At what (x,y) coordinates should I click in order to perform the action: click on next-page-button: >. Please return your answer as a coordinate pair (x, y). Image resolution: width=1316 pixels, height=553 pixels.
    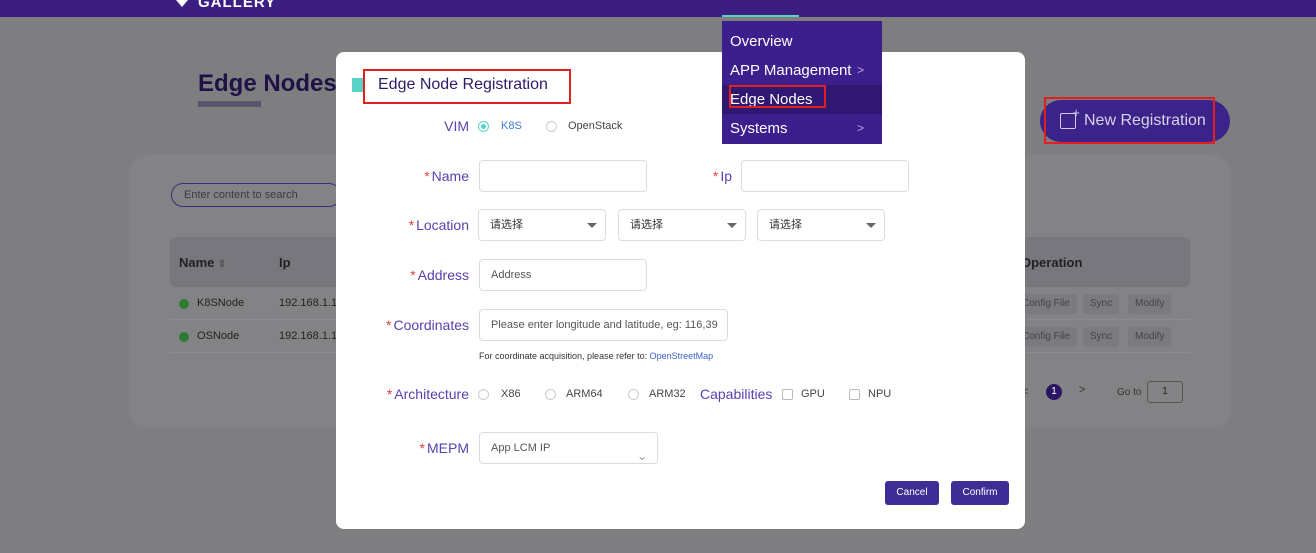
    Looking at the image, I should click on (1082, 390).